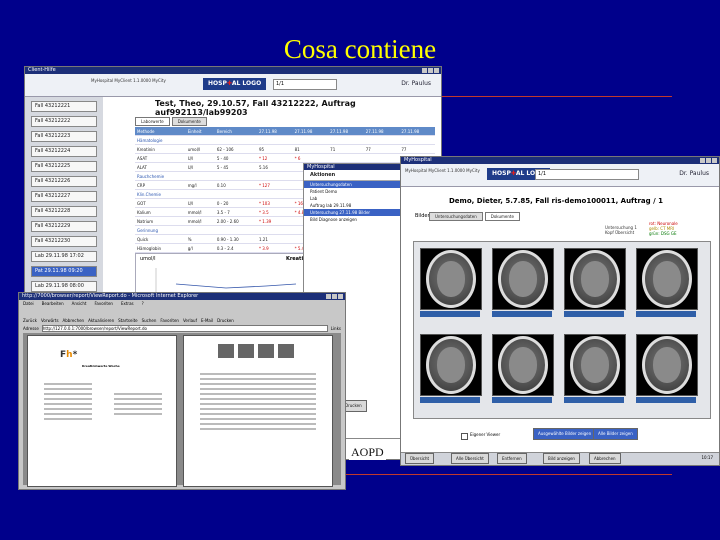  What do you see at coordinates (561, 458) in the screenshot?
I see `bottom-action-button: Bild anzeigen` at bounding box center [561, 458].